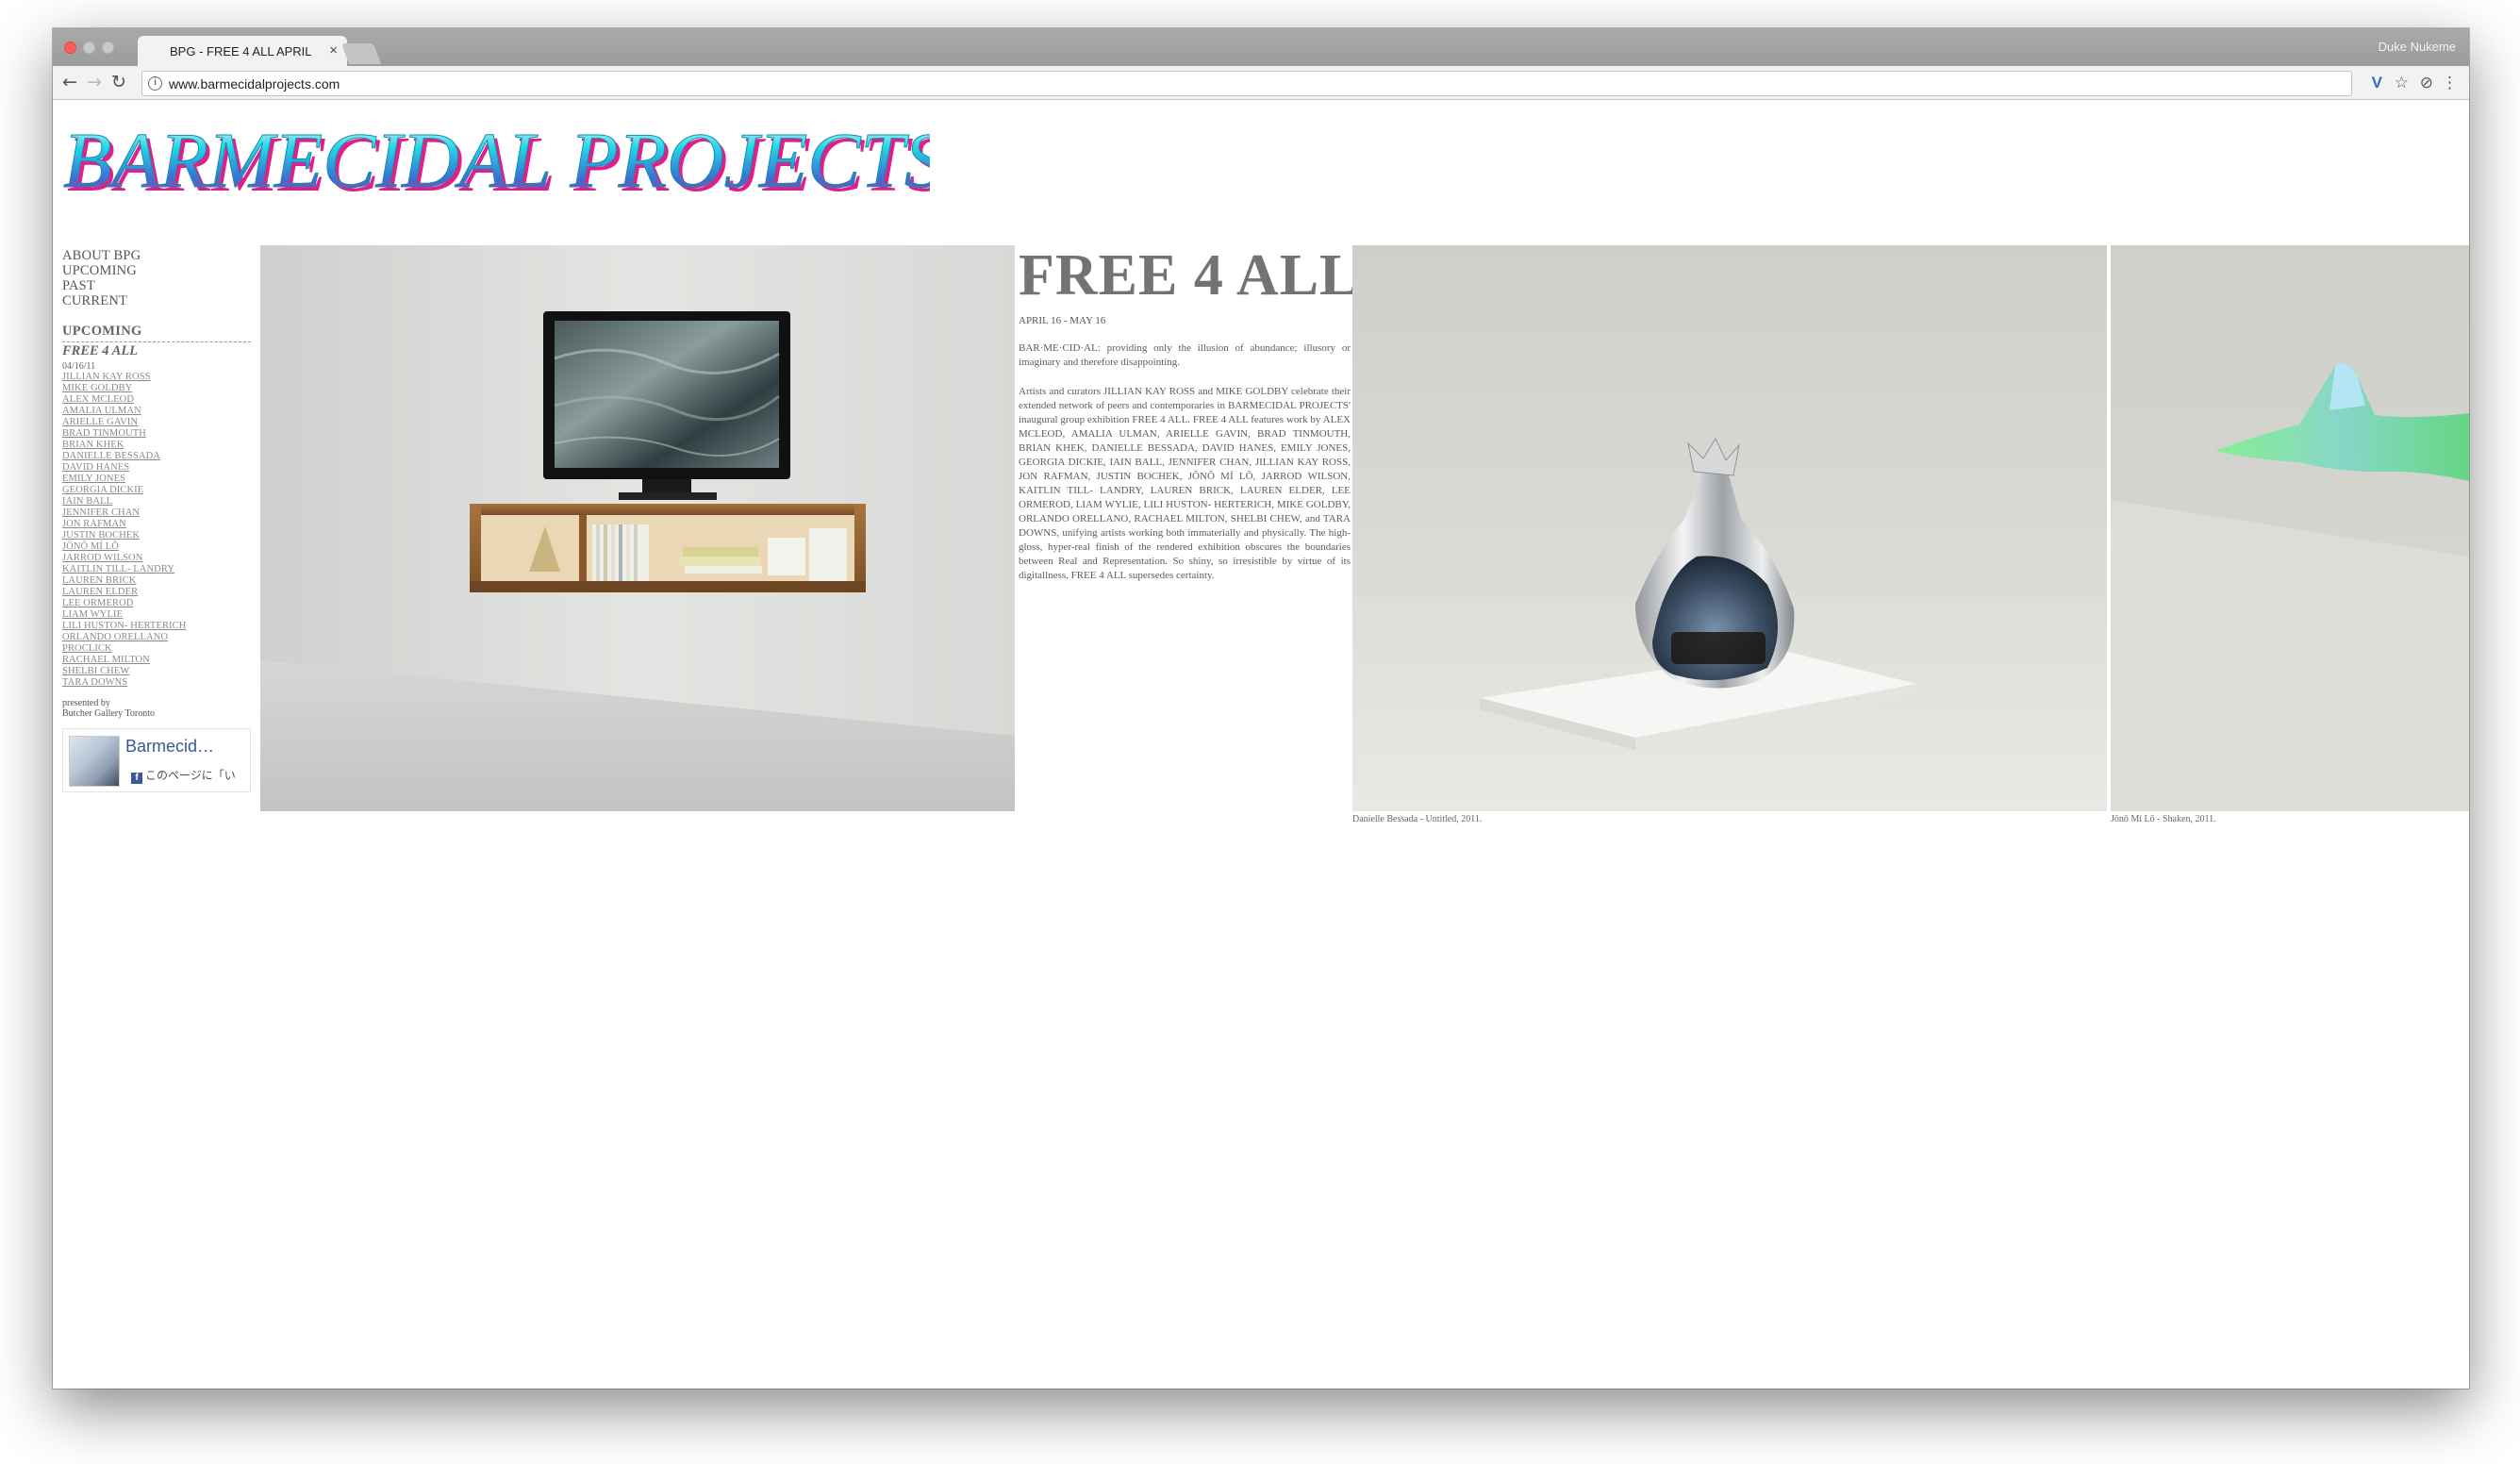 Image resolution: width=2520 pixels, height=1464 pixels. What do you see at coordinates (95, 761) in the screenshot?
I see `facebook-page-thumbnail` at bounding box center [95, 761].